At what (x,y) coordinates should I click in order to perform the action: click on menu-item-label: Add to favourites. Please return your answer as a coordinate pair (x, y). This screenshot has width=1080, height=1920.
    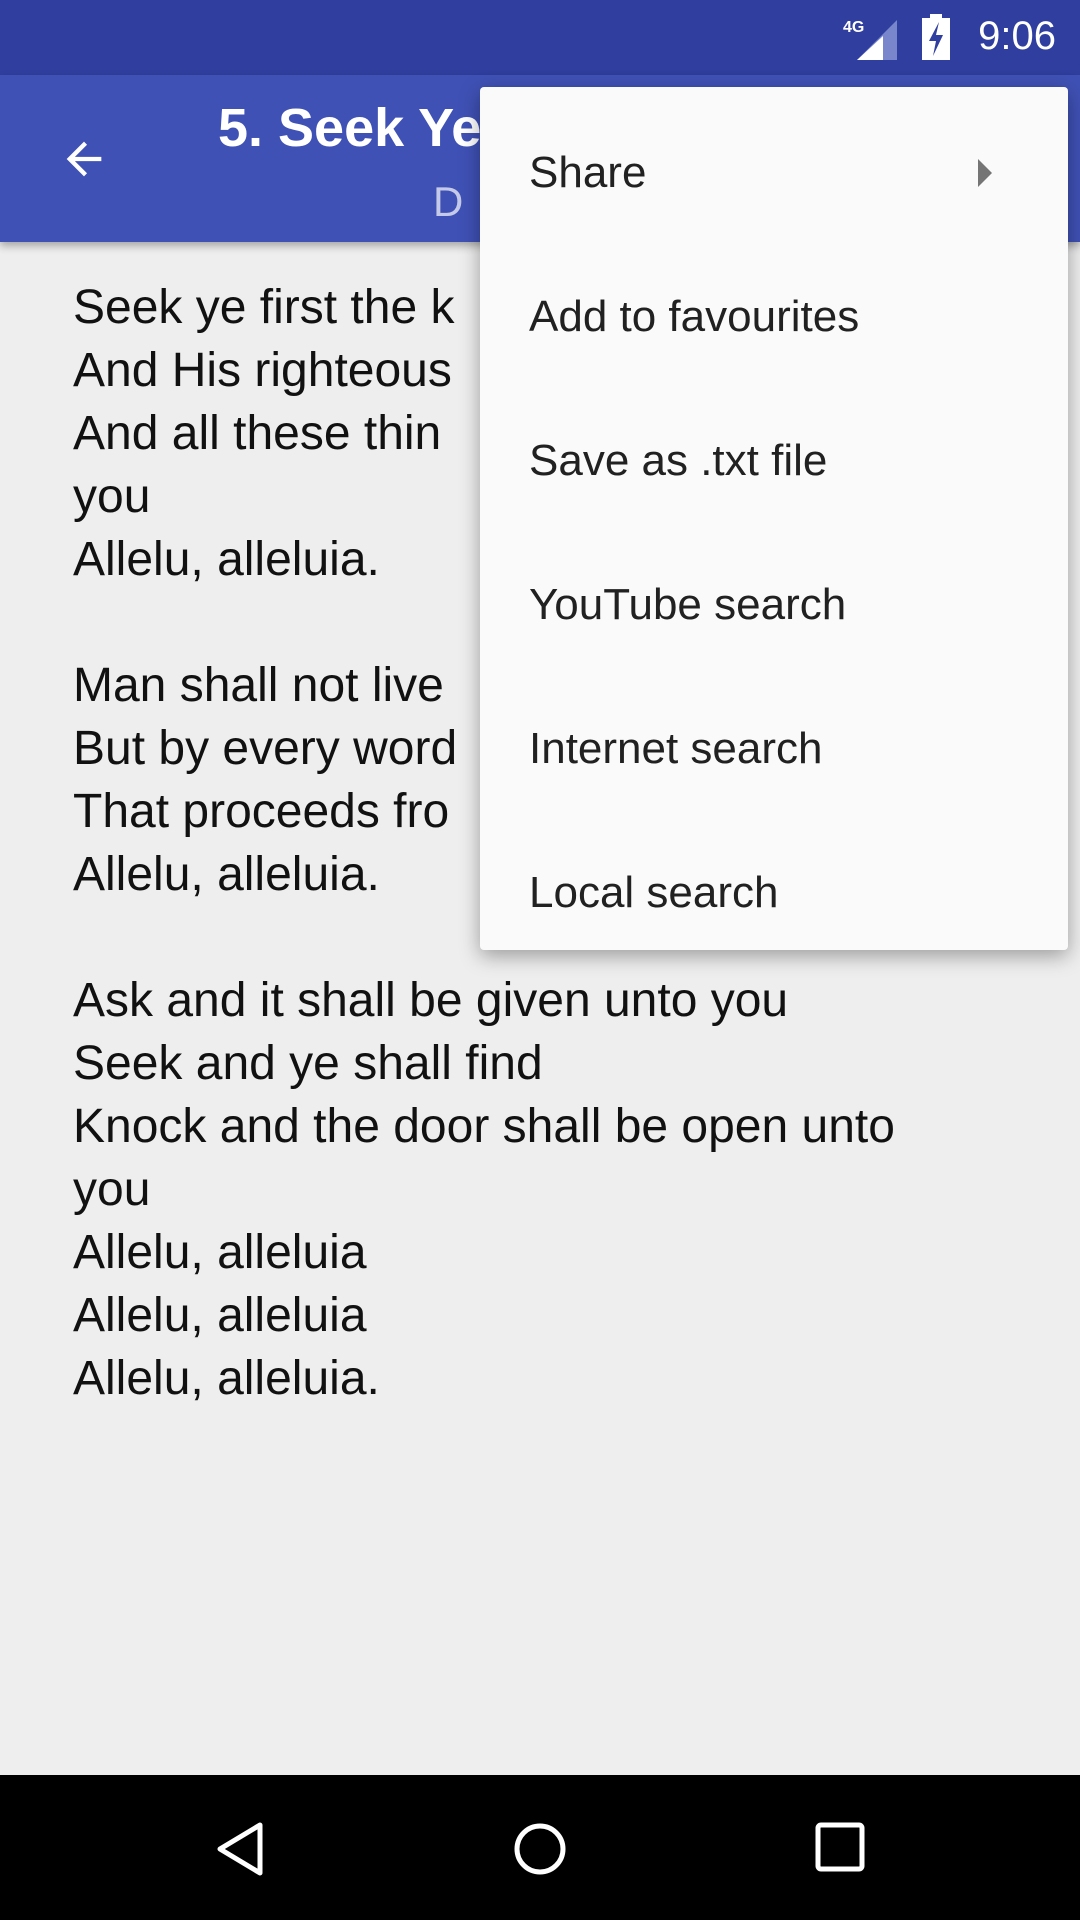
    Looking at the image, I should click on (694, 316).